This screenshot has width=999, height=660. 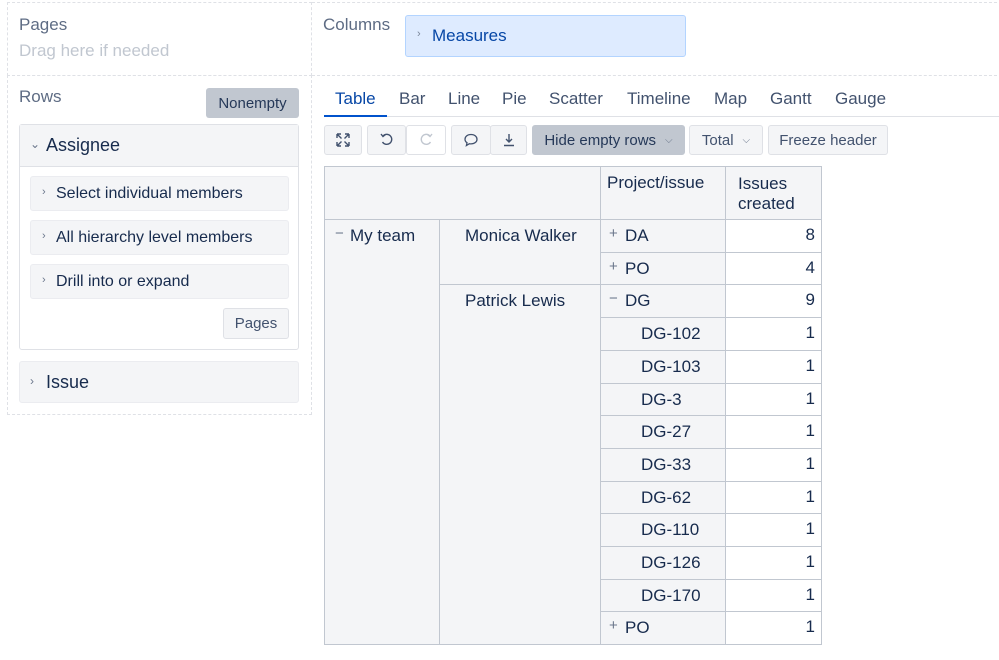 I want to click on row-value: 8, so click(x=810, y=234).